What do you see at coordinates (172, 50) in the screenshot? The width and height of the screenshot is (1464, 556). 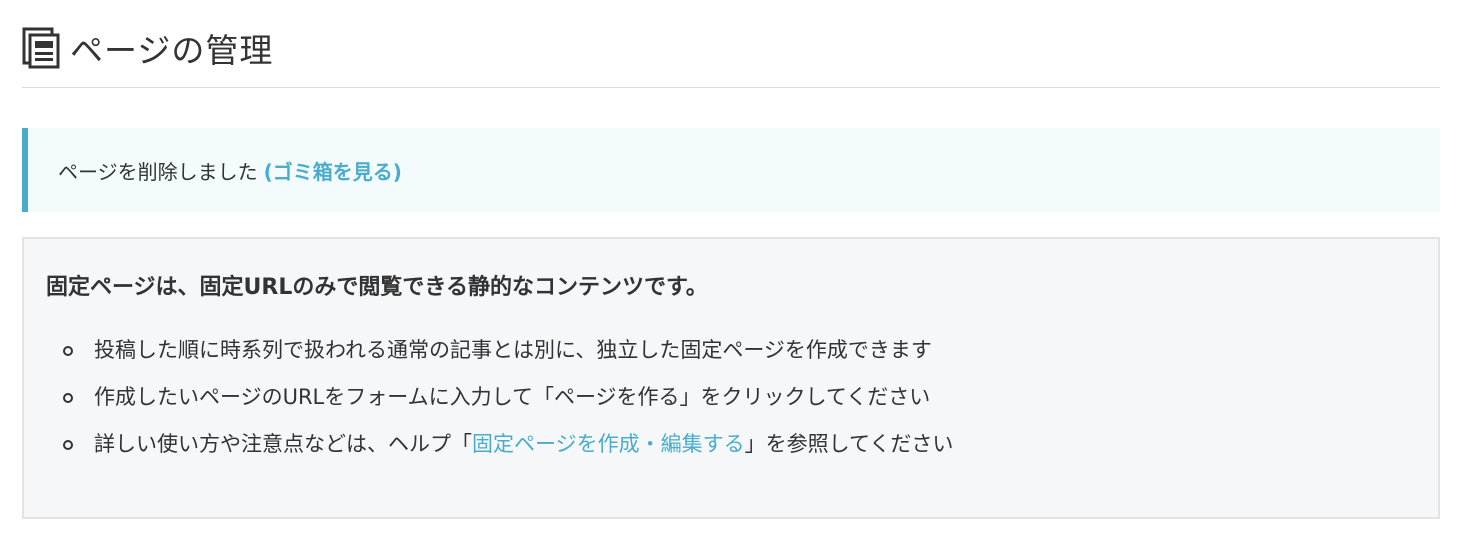 I see `page-title: ページの管理` at bounding box center [172, 50].